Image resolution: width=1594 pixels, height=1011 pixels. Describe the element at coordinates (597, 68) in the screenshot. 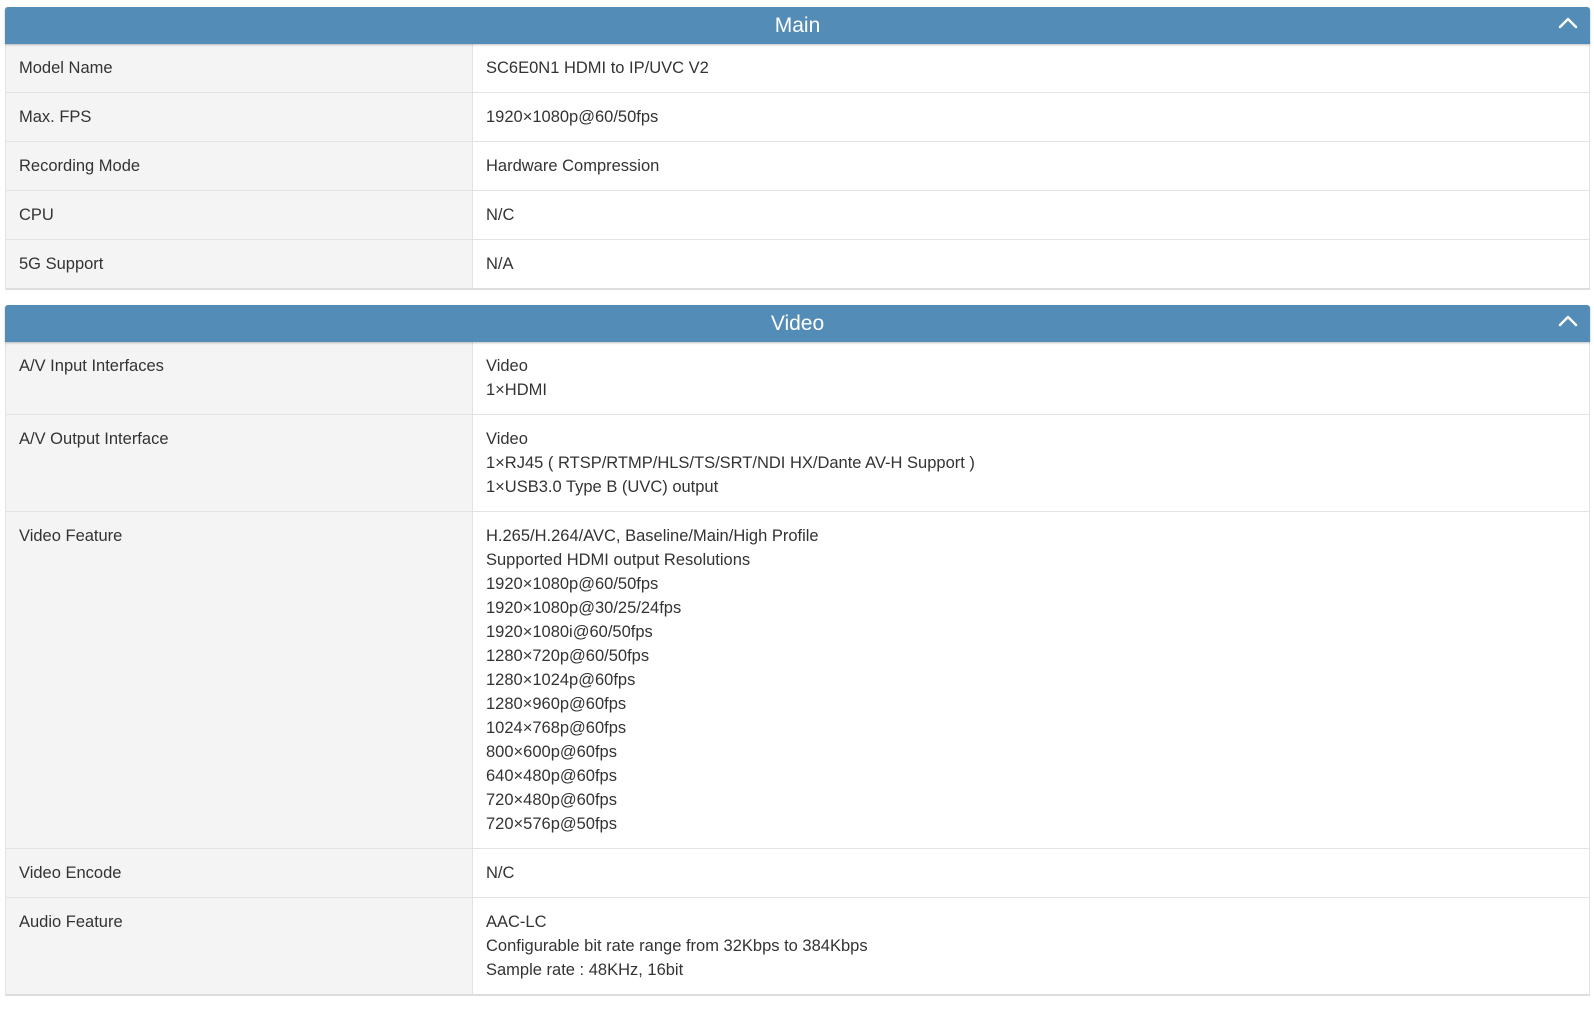

I see `spec-value-line: SC6E0N1 HDMI to IP/UVC V2` at that location.